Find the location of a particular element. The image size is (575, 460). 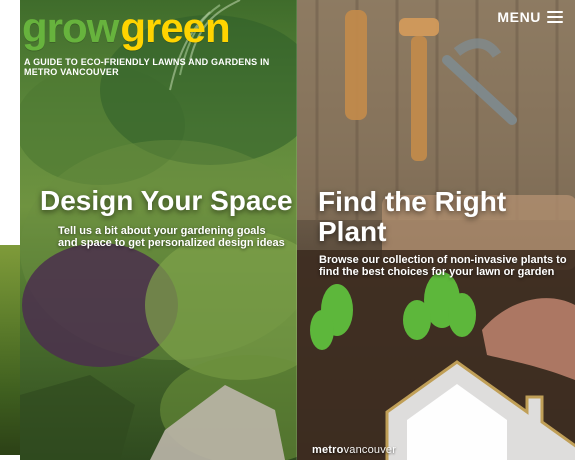

design-your-space-title: Design Your Space is located at coordinates (166, 200).